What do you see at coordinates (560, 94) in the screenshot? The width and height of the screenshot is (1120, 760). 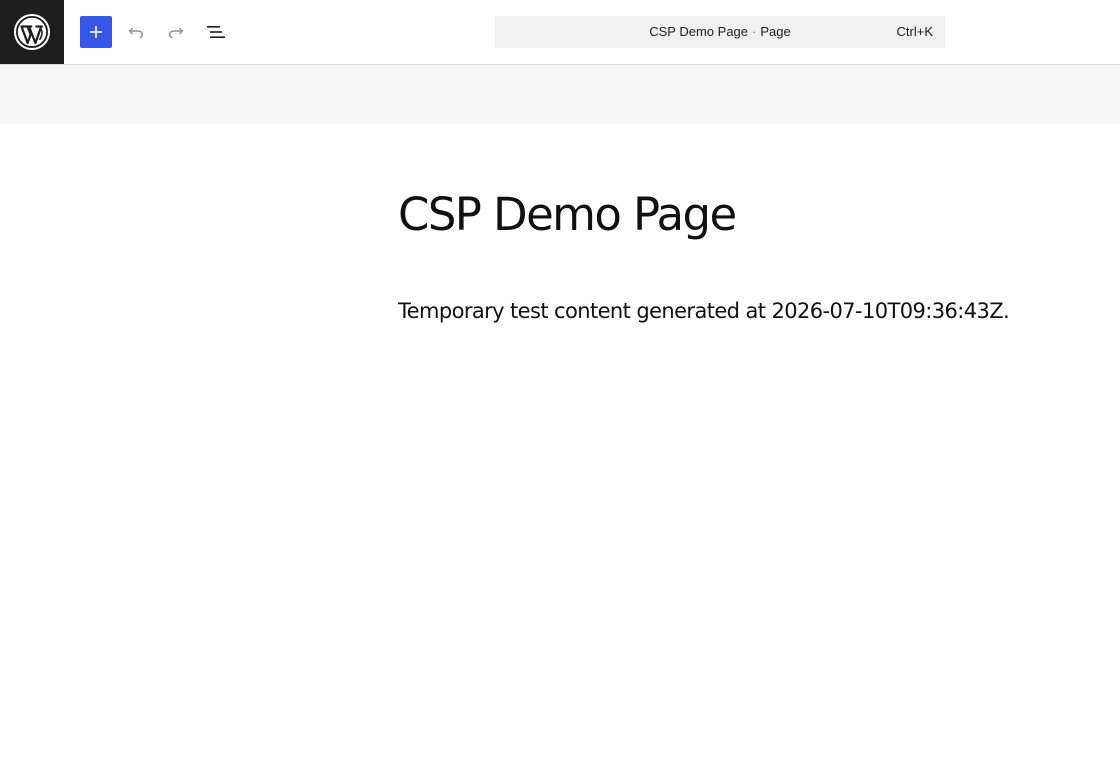 I see `template-header-area` at bounding box center [560, 94].